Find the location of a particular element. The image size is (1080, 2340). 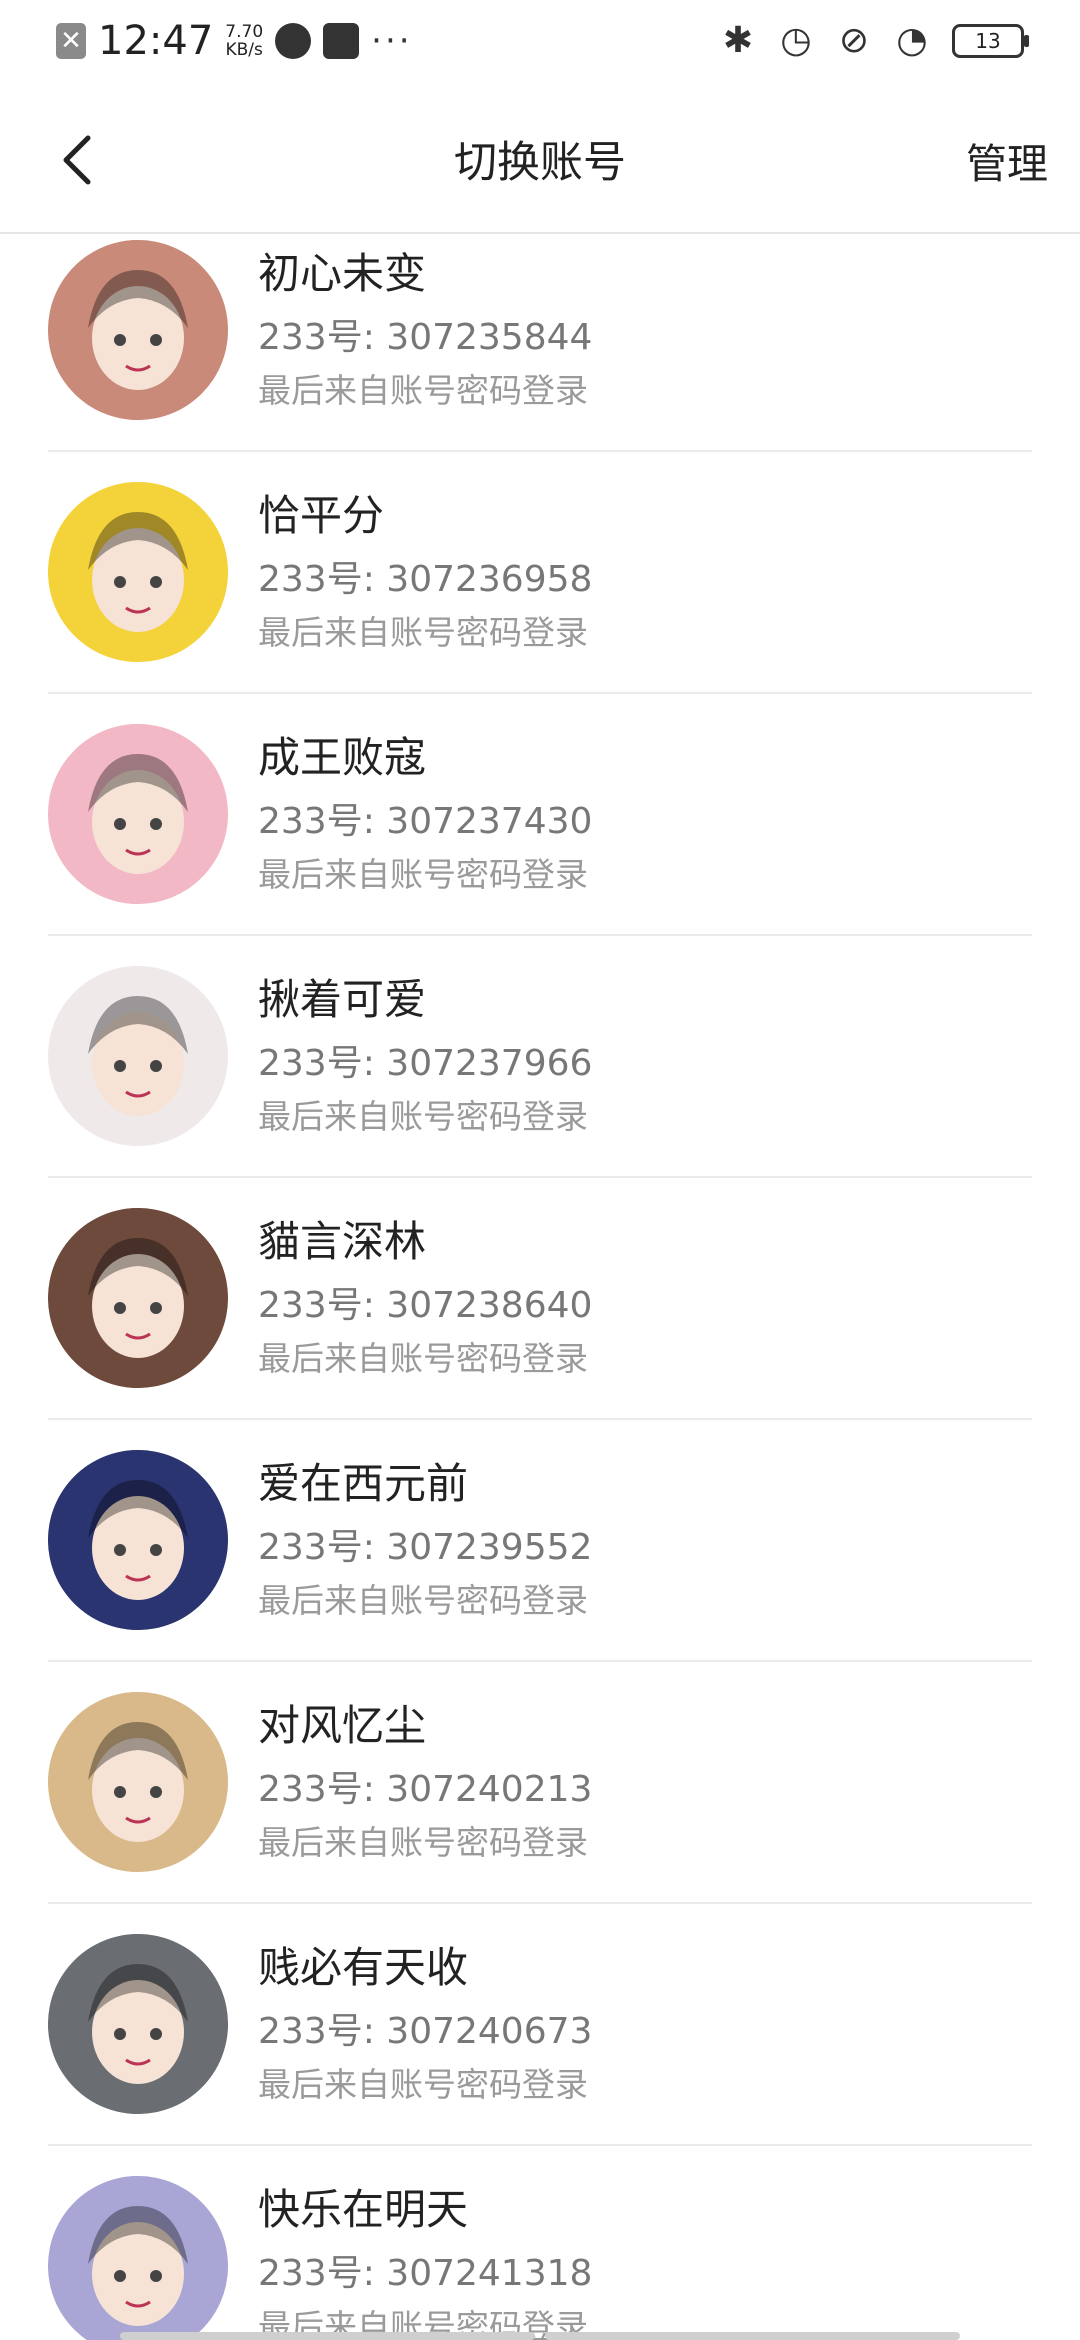

battery-icon: 13 is located at coordinates (990, 40).